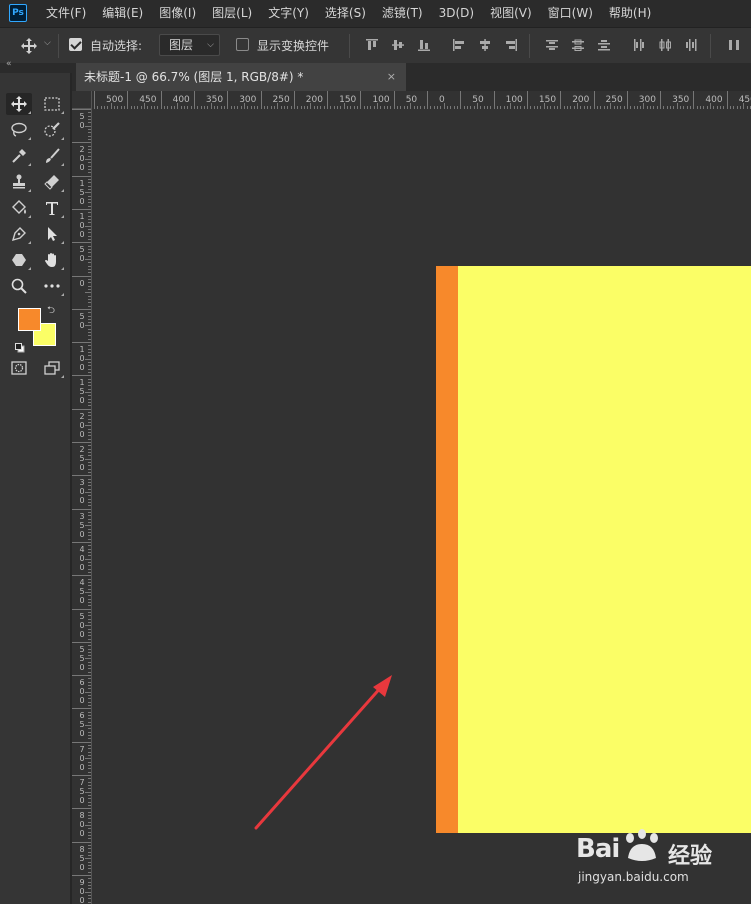 The image size is (751, 904). What do you see at coordinates (177, 13) in the screenshot?
I see `menu-image: 图像(I)` at bounding box center [177, 13].